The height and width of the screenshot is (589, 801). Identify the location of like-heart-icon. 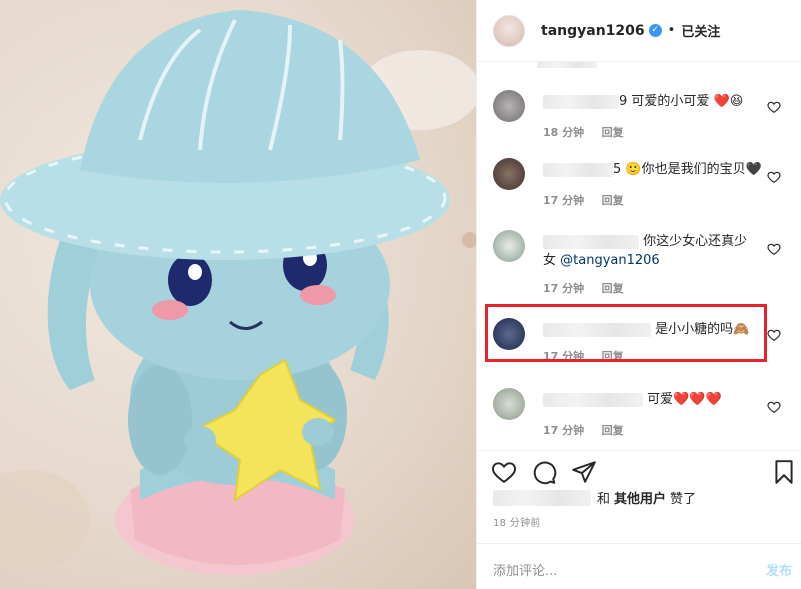
(504, 472).